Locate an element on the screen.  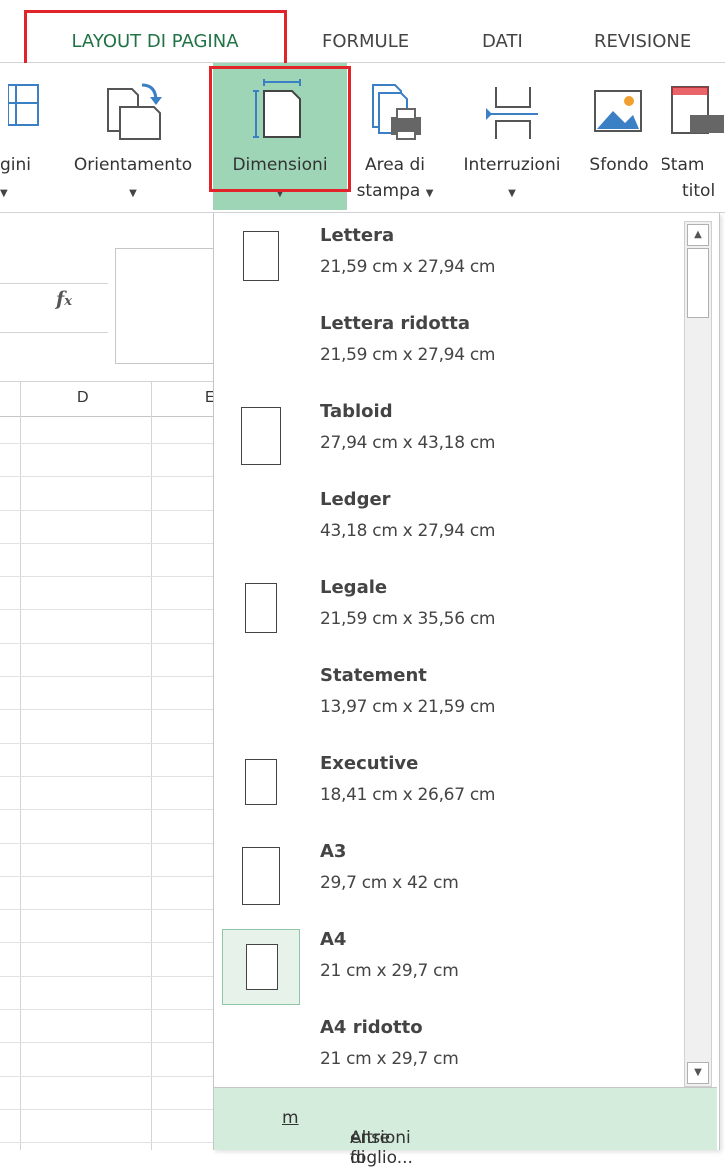
print-area-button: Area di stampa ▼ is located at coordinates (395, 136).